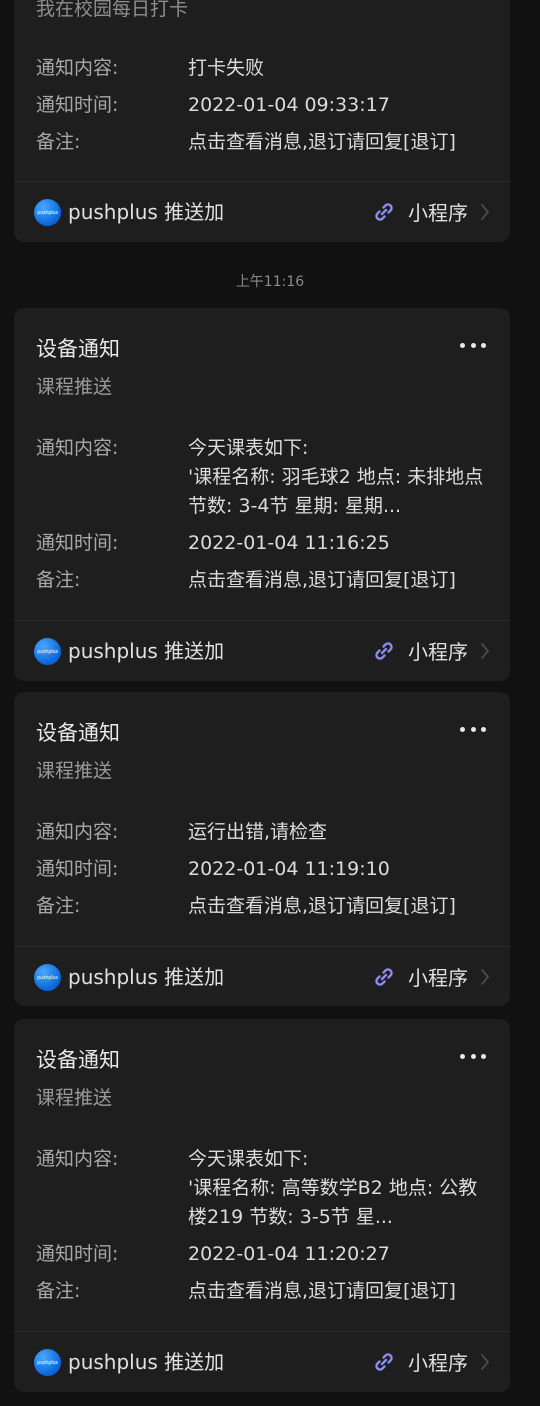  I want to click on card-subtitle: 我在校园每日打卡, so click(112, 10).